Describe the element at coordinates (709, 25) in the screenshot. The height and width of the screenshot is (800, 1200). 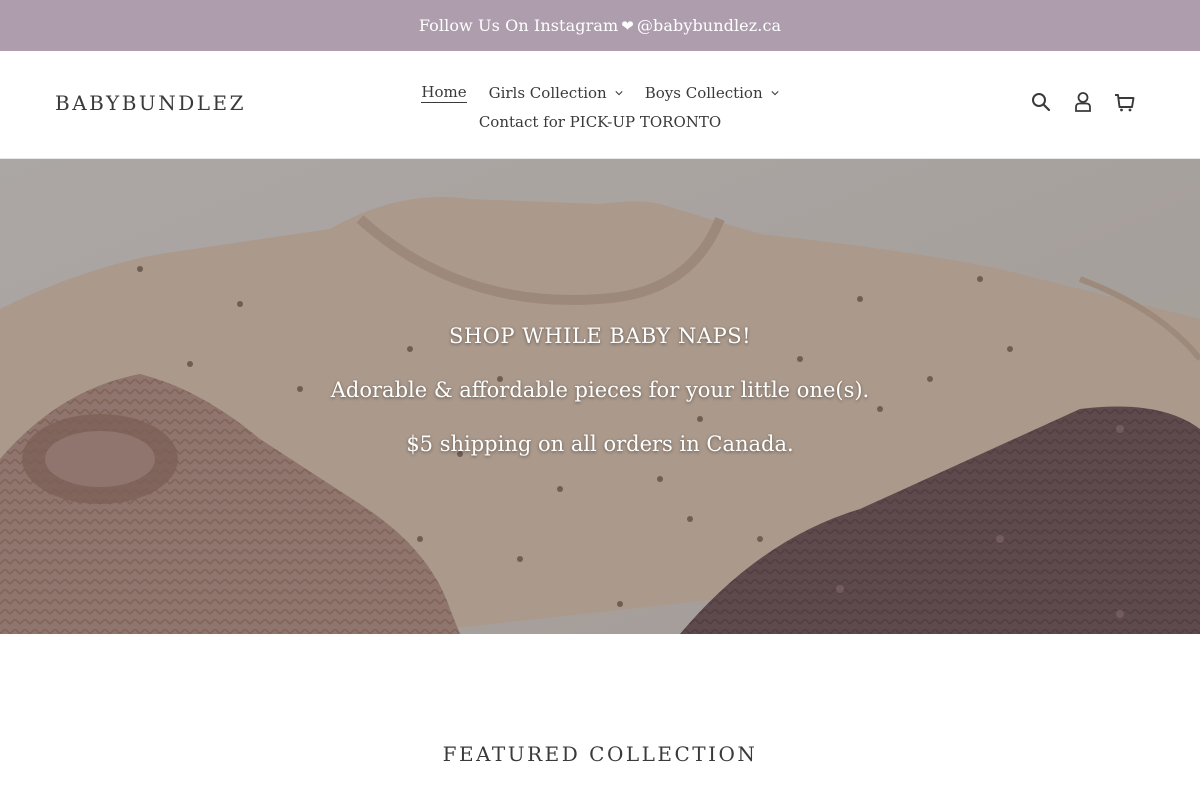
I see `instagram-handle: @babybundlez.ca` at that location.